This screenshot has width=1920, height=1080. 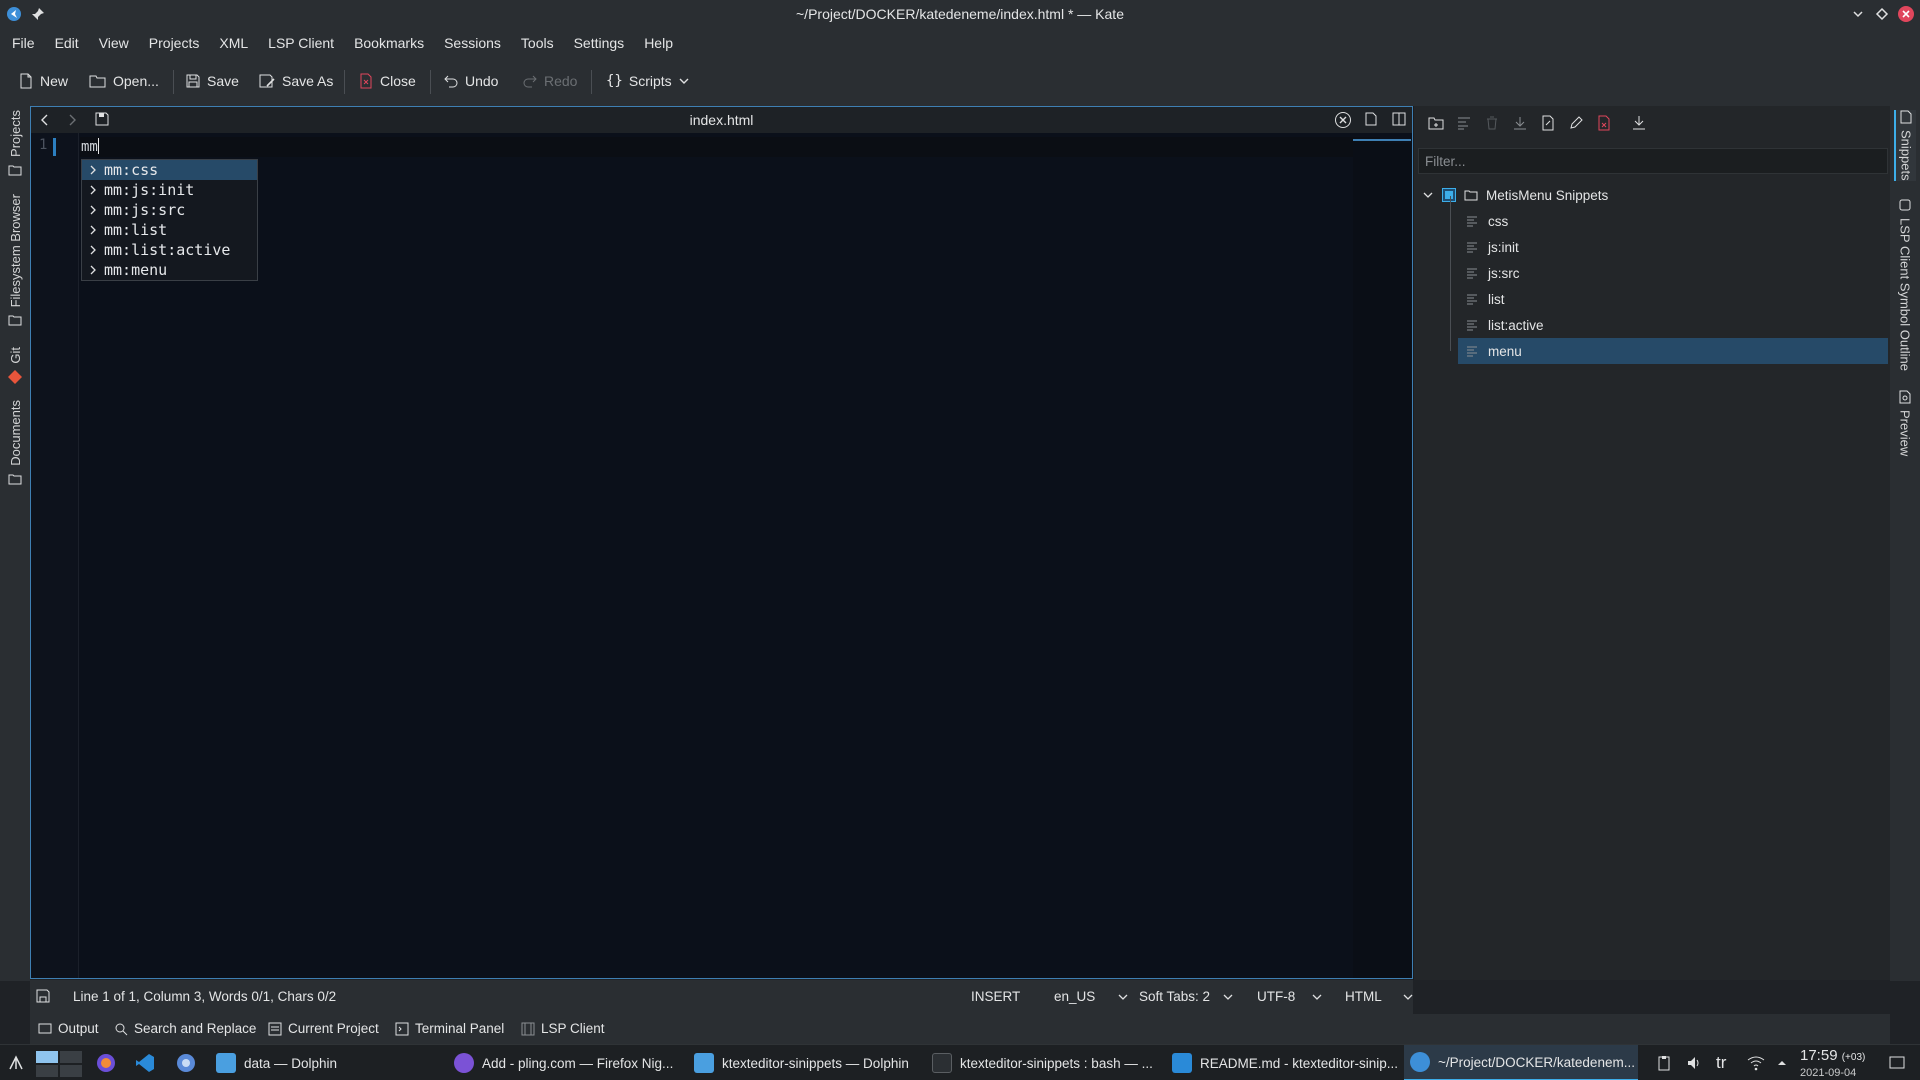 What do you see at coordinates (1905, 284) in the screenshot?
I see `sidebar-tab-lsp-symbol-outline: LSP Client Symbol Outline` at bounding box center [1905, 284].